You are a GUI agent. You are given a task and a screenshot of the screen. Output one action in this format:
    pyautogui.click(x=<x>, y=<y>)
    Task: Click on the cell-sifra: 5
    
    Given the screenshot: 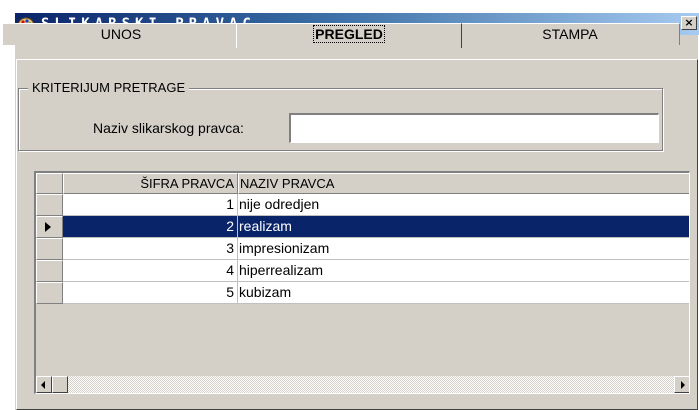 What is the action you would take?
    pyautogui.click(x=150, y=293)
    